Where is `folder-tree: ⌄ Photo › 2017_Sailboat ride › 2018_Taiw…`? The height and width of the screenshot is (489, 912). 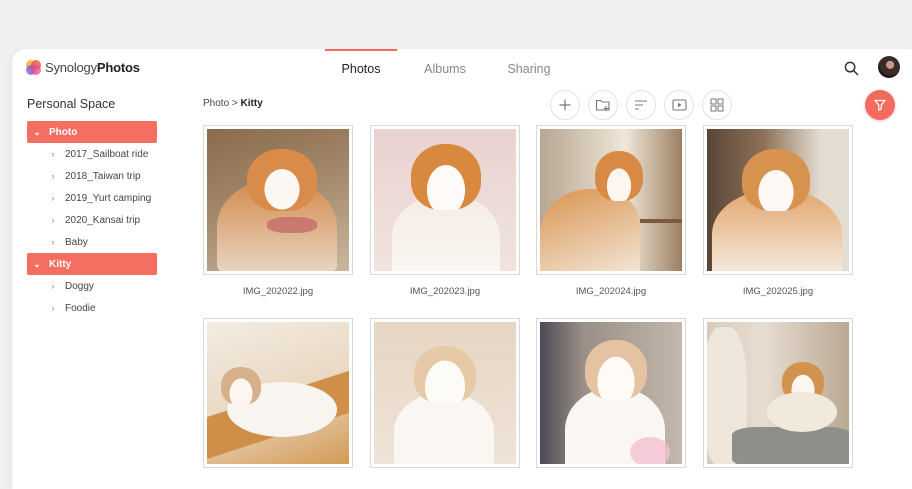
folder-tree: ⌄ Photo › 2017_Sailboat ride › 2018_Taiw… is located at coordinates (92, 220).